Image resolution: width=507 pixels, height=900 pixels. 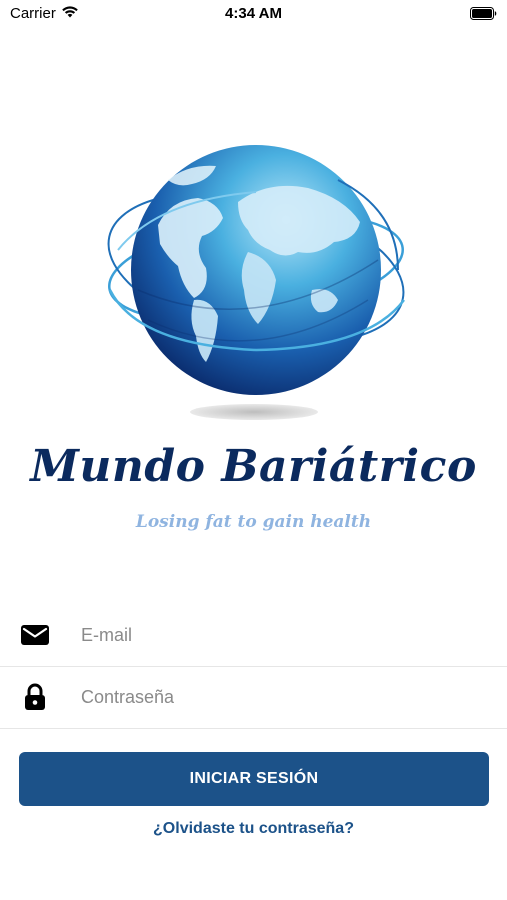 I want to click on envelope-icon, so click(x=35, y=635).